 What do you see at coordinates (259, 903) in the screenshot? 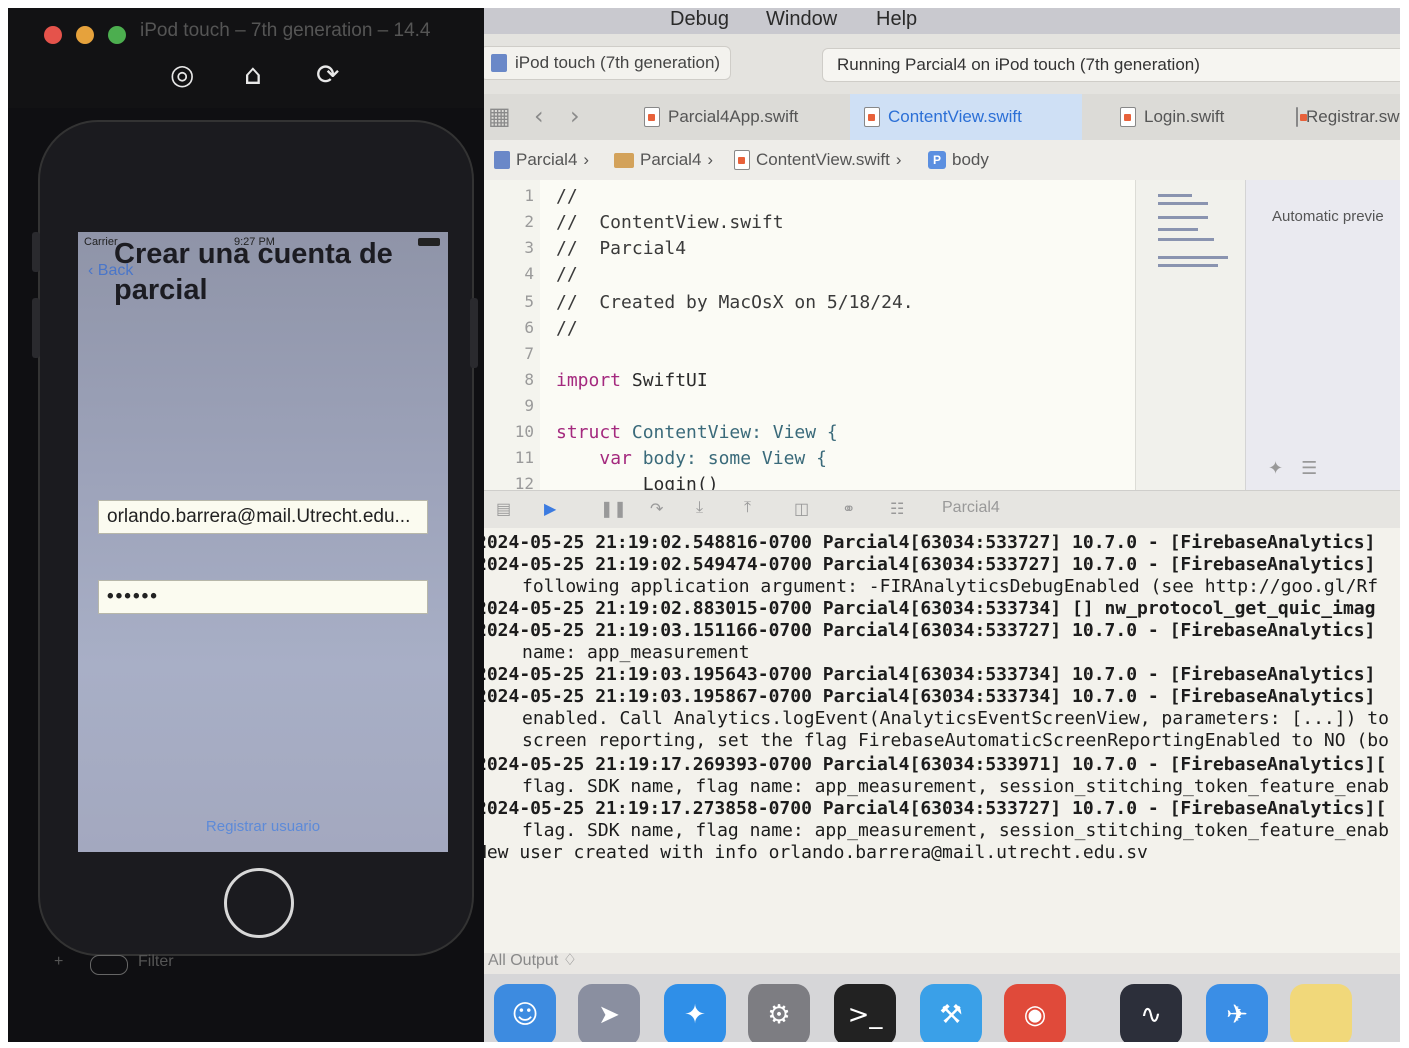
I see `home-button` at bounding box center [259, 903].